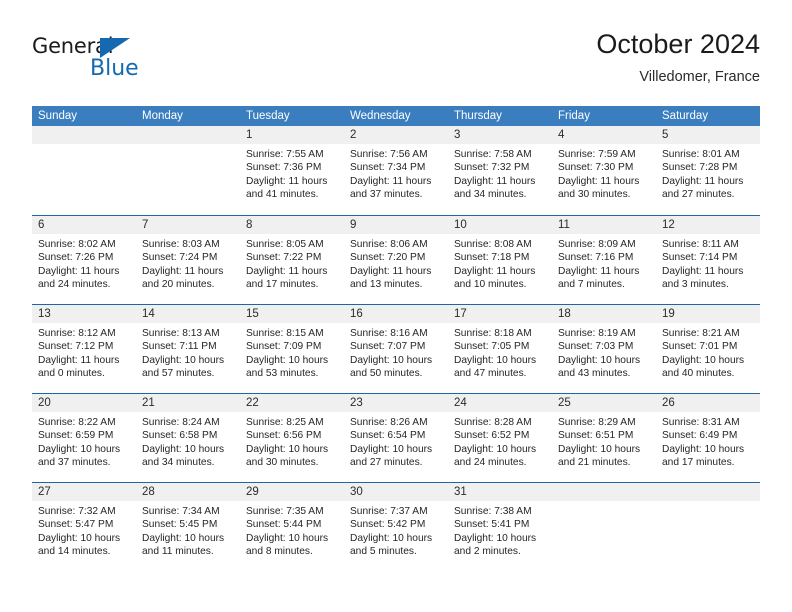  I want to click on general-blue-logo: General Blue, so click(142, 62).